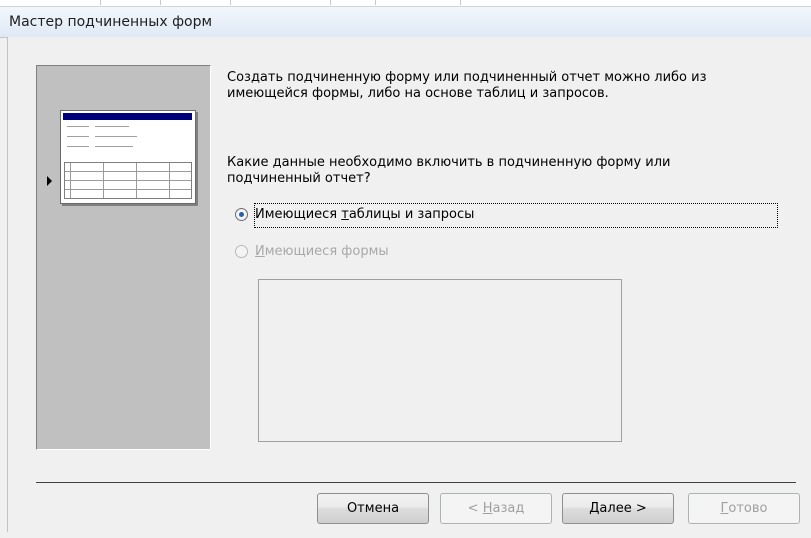 The height and width of the screenshot is (538, 811). What do you see at coordinates (618, 508) in the screenshot?
I see `next-button: Далее >` at bounding box center [618, 508].